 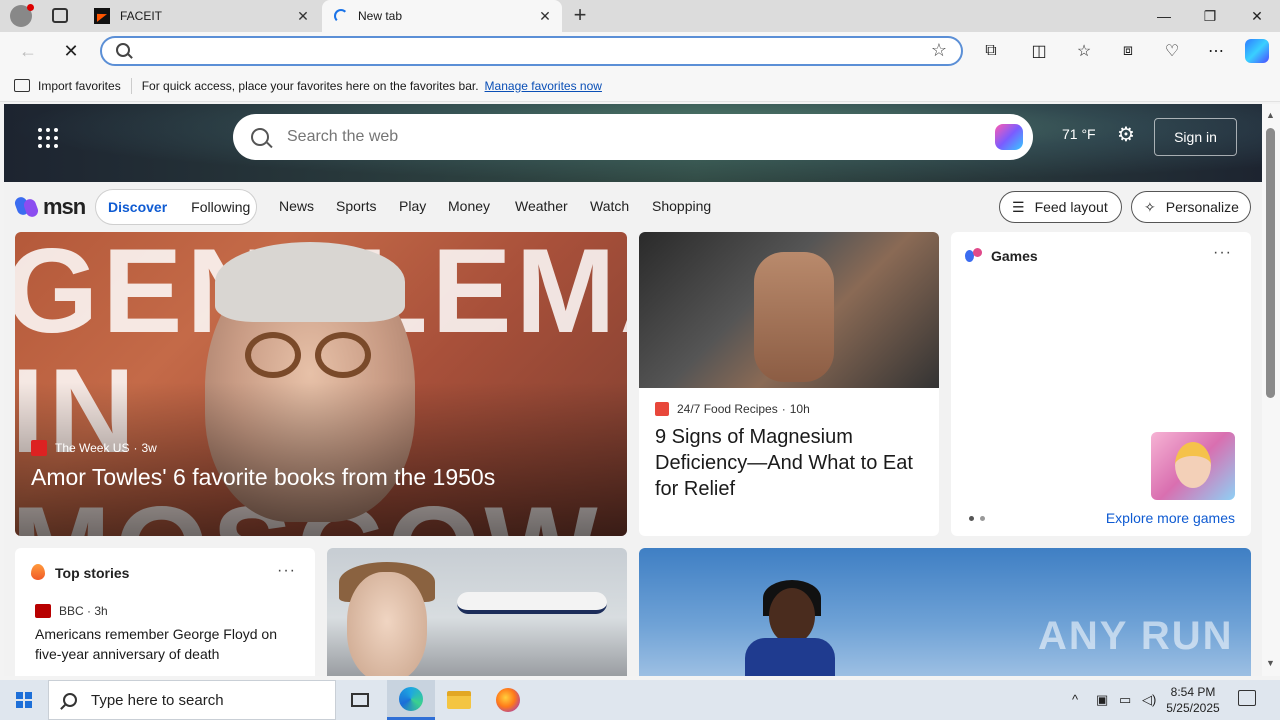 I want to click on web-search-box, so click(x=633, y=137).